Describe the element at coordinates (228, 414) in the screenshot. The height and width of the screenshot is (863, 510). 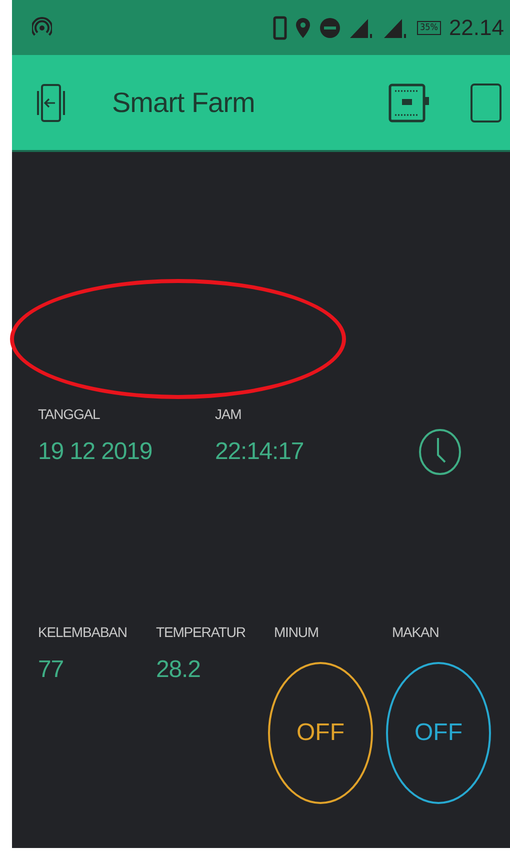
I see `widget-label: JAM` at that location.